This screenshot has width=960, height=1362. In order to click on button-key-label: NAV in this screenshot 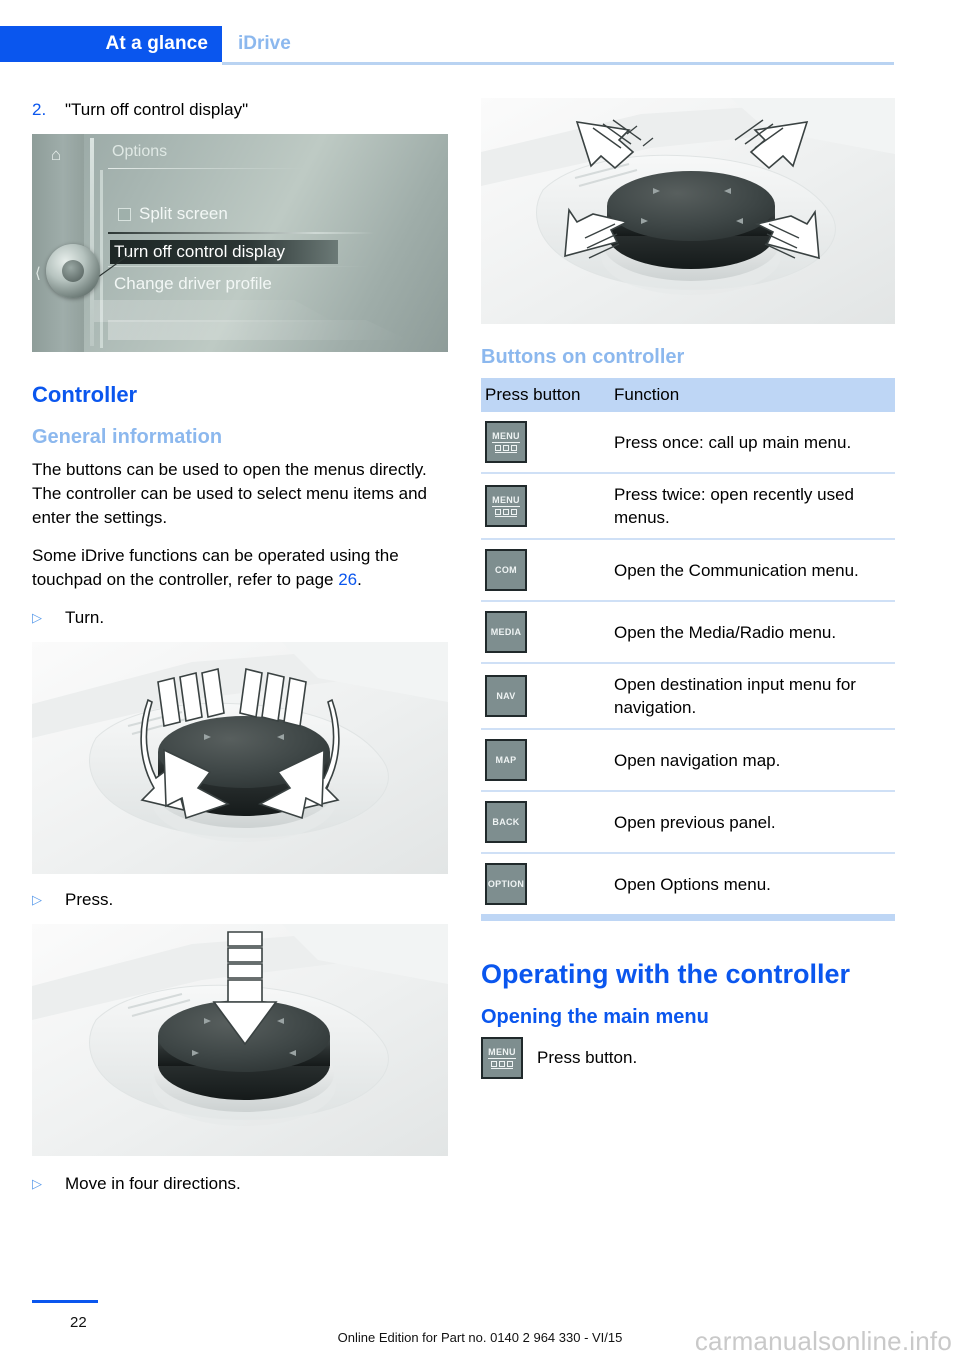, I will do `click(506, 696)`.